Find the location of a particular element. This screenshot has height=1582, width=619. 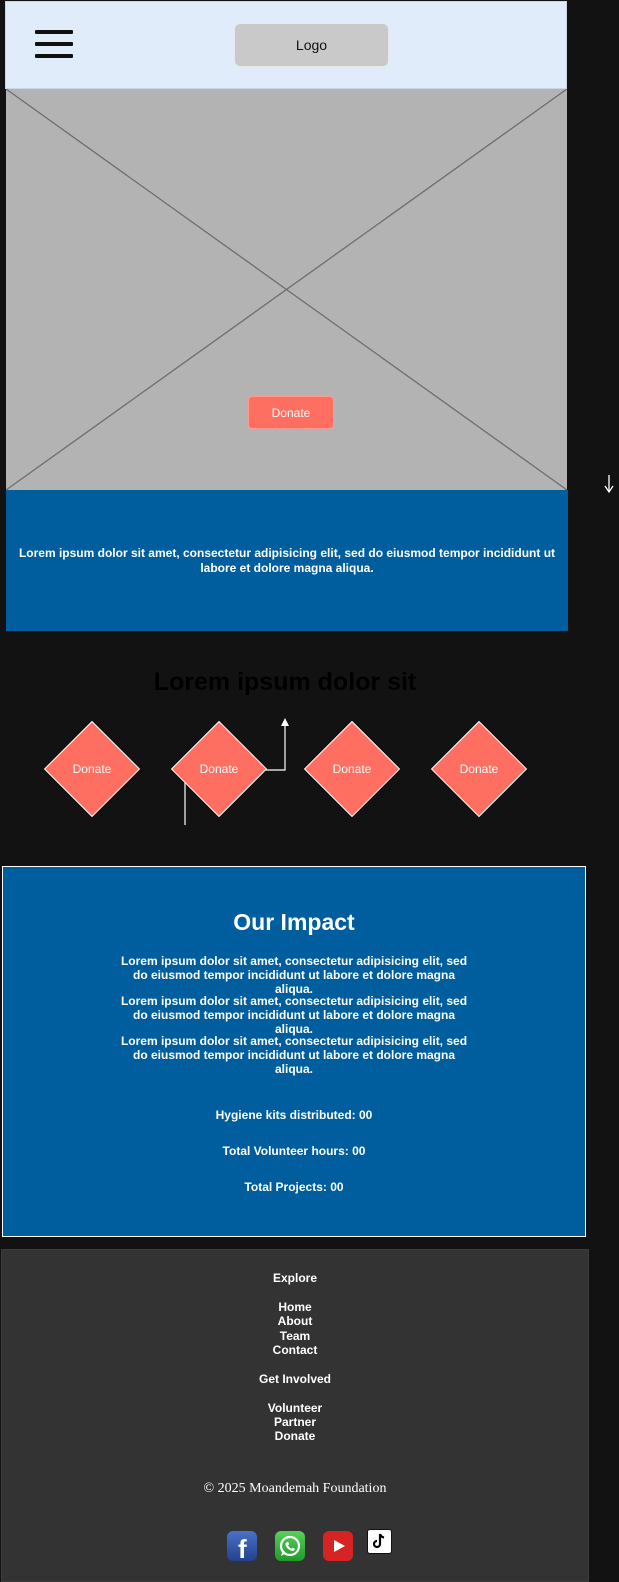

footer-heading-get-involved: Get Involved is located at coordinates (295, 1379).